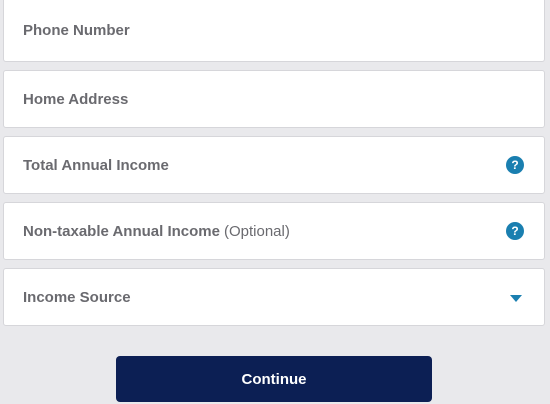 The image size is (550, 404). What do you see at coordinates (274, 379) in the screenshot?
I see `continue-button: Continue` at bounding box center [274, 379].